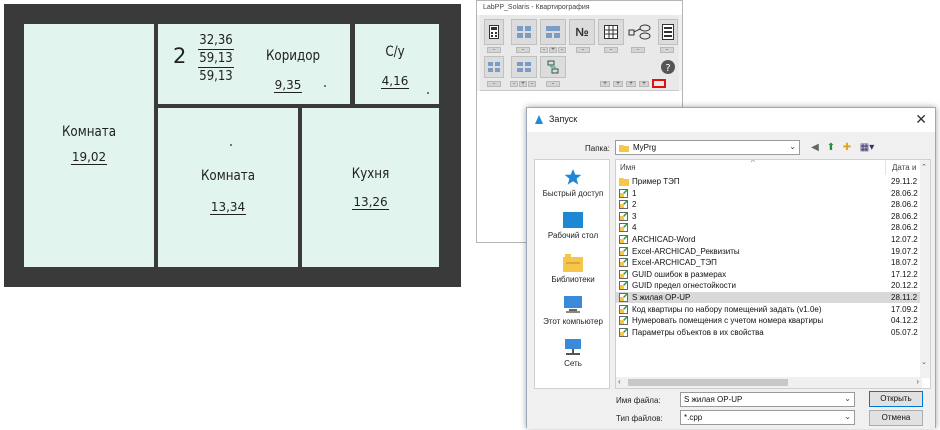 This screenshot has width=940, height=430. What do you see at coordinates (611, 32) in the screenshot?
I see `table-tool-button` at bounding box center [611, 32].